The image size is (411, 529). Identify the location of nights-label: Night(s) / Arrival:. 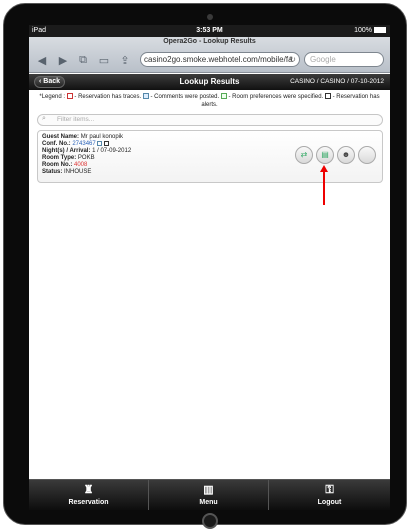
(66, 151).